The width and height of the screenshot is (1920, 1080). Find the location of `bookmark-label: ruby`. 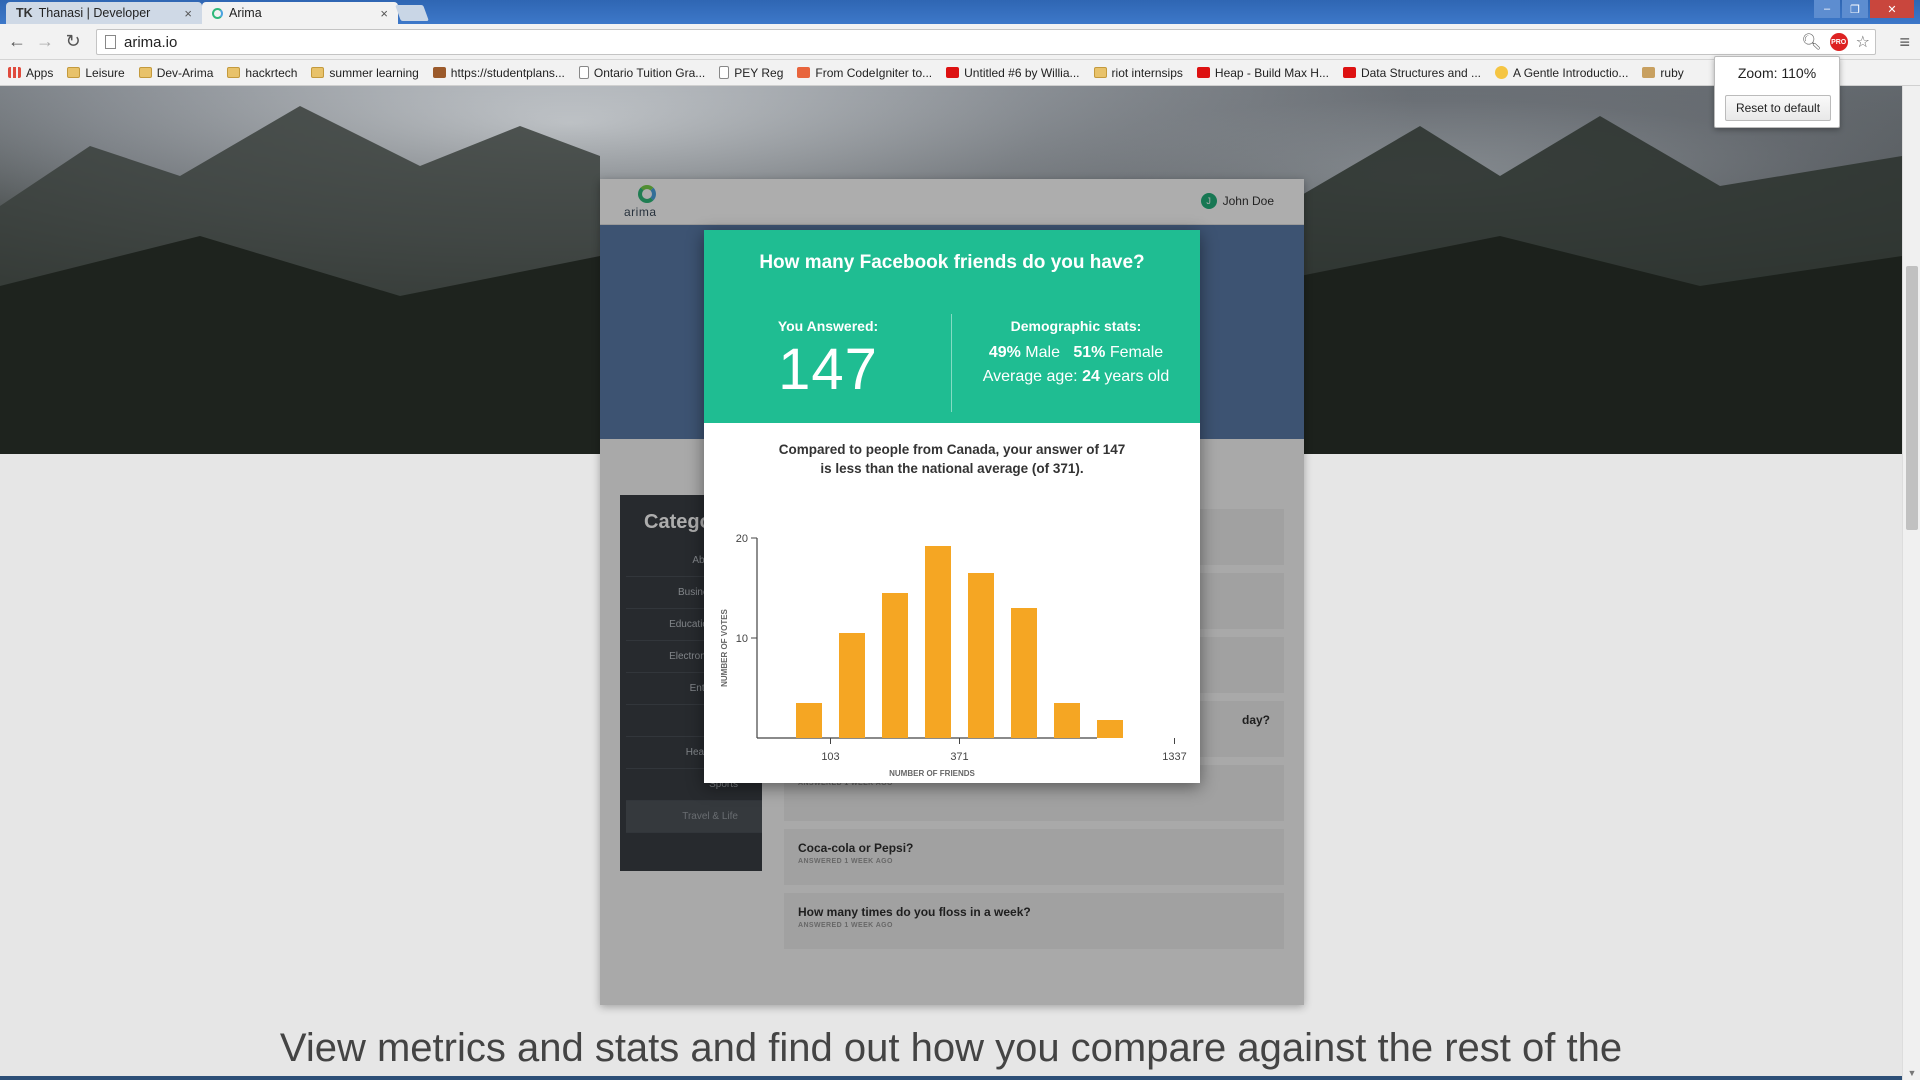

bookmark-label: ruby is located at coordinates (1672, 72).